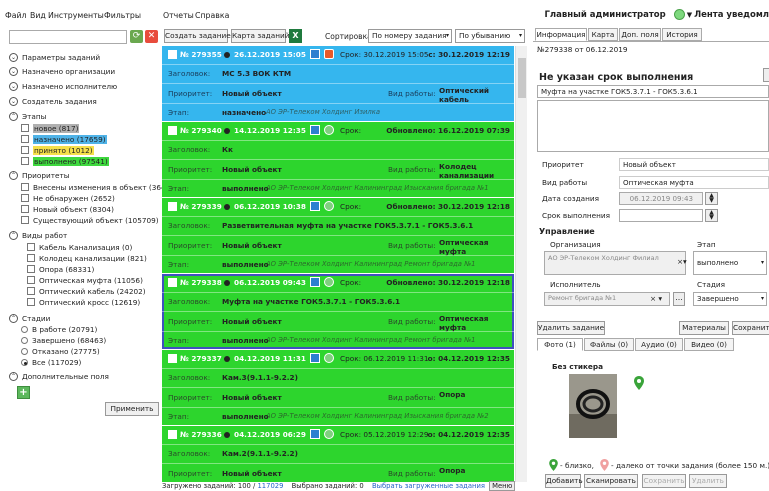 The image size is (769, 491). Describe the element at coordinates (136, 36) in the screenshot. I see `refresh-icon: ⟳` at that location.